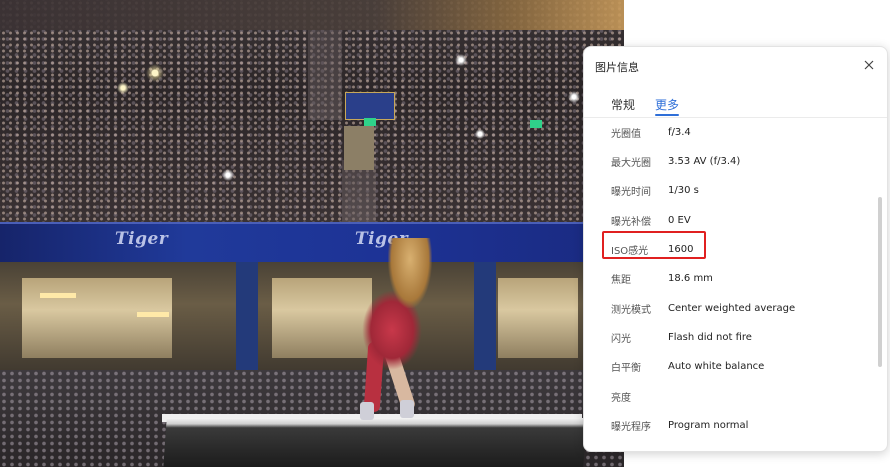 The width and height of the screenshot is (890, 467). What do you see at coordinates (312, 15) in the screenshot?
I see `stadium-roof-edge` at bounding box center [312, 15].